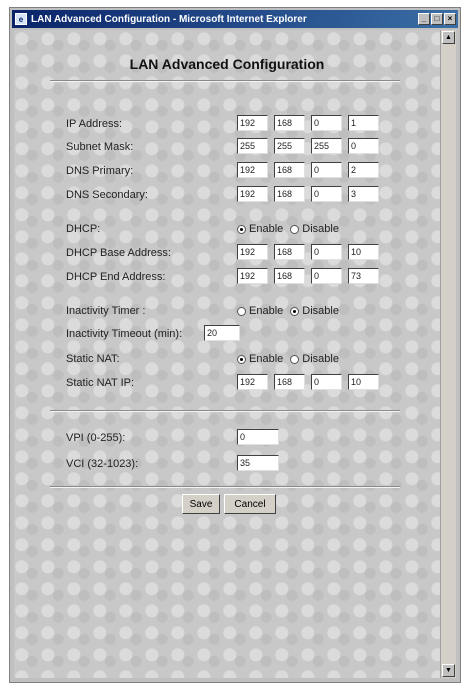  What do you see at coordinates (225, 81) in the screenshot?
I see `divider-top` at bounding box center [225, 81].